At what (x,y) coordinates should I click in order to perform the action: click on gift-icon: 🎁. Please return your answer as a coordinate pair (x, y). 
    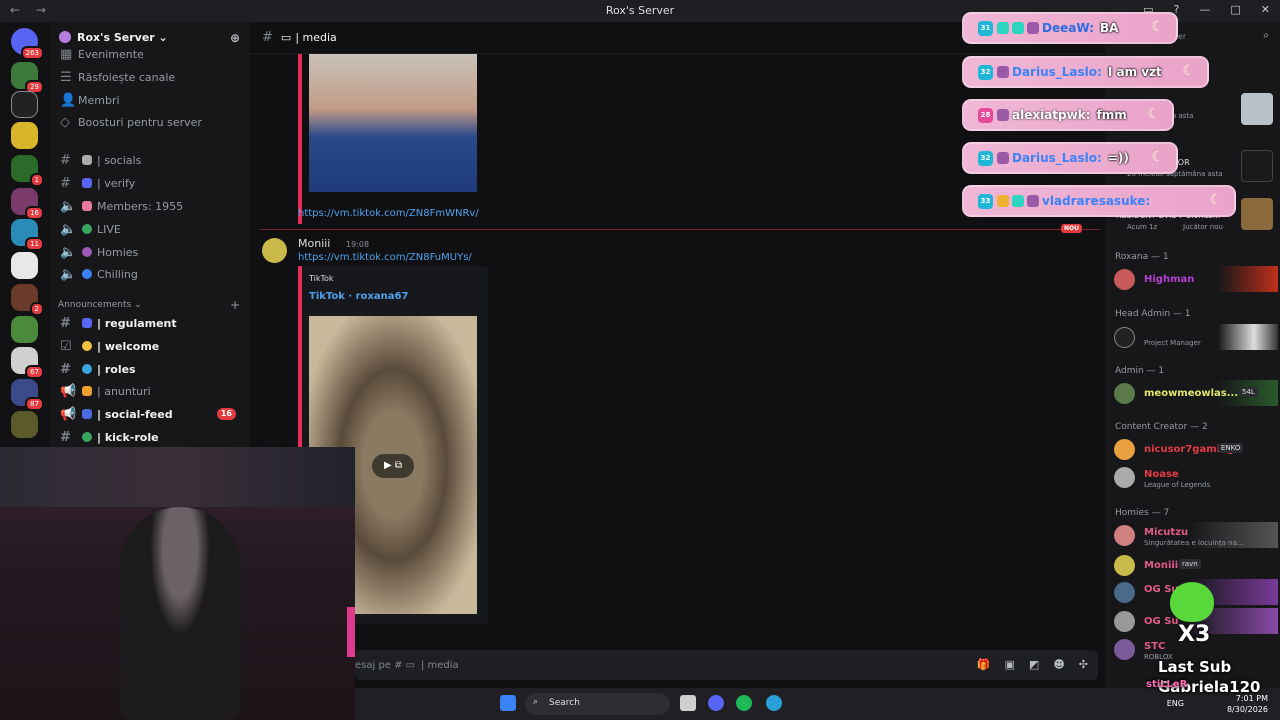
    Looking at the image, I should click on (984, 664).